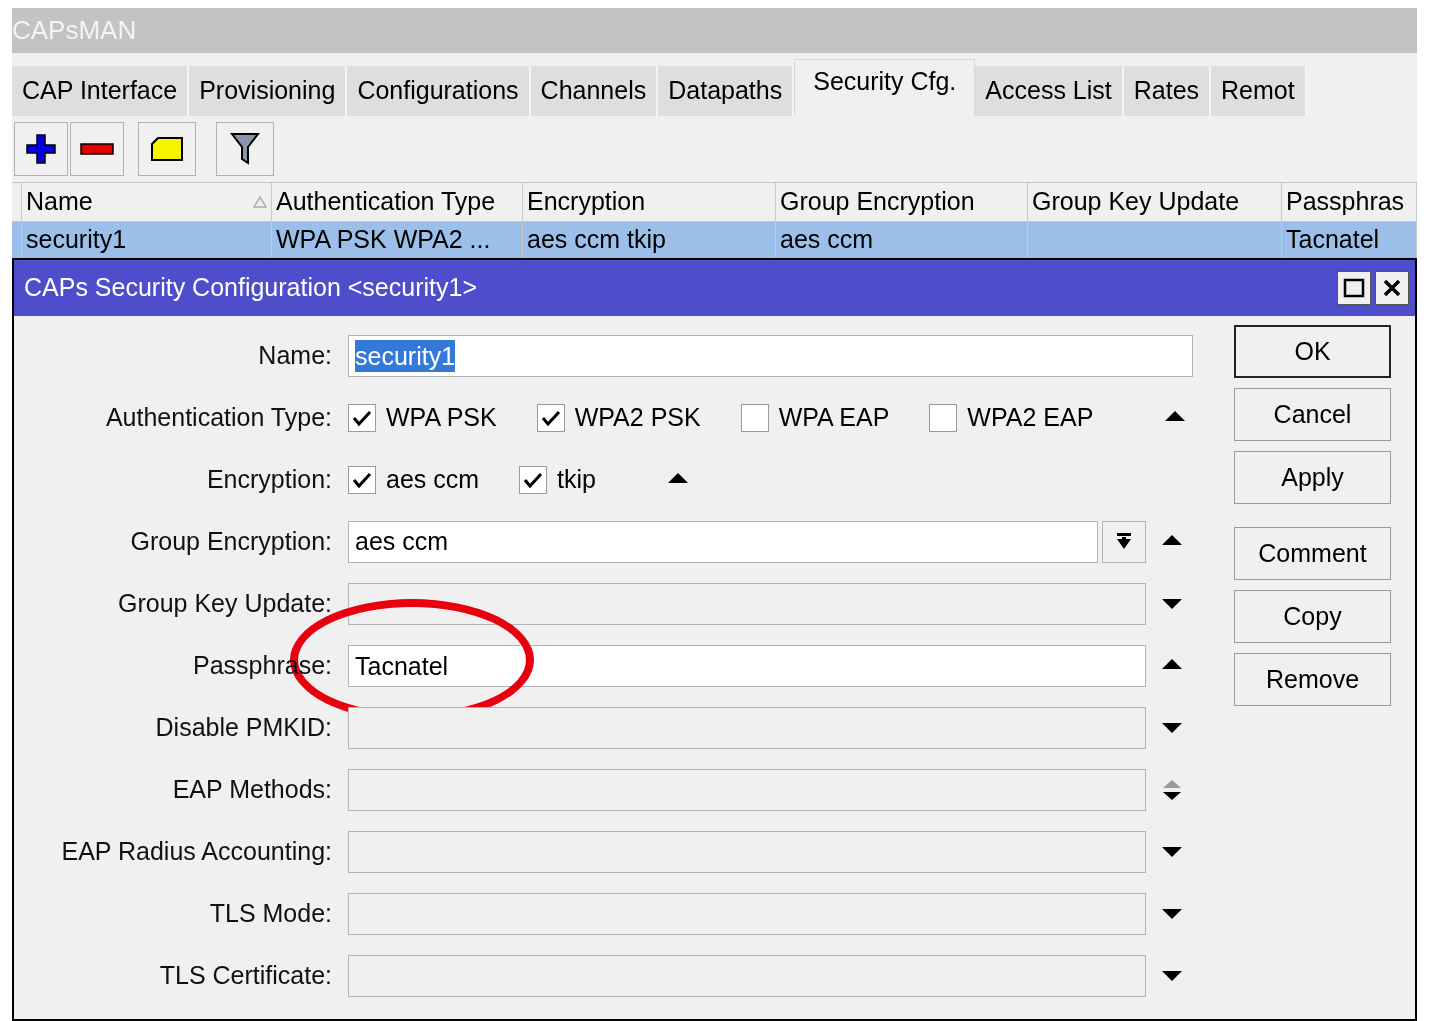 Image resolution: width=1437 pixels, height=1021 pixels. Describe the element at coordinates (225, 604) in the screenshot. I see `field-label: Group Key Update:` at that location.